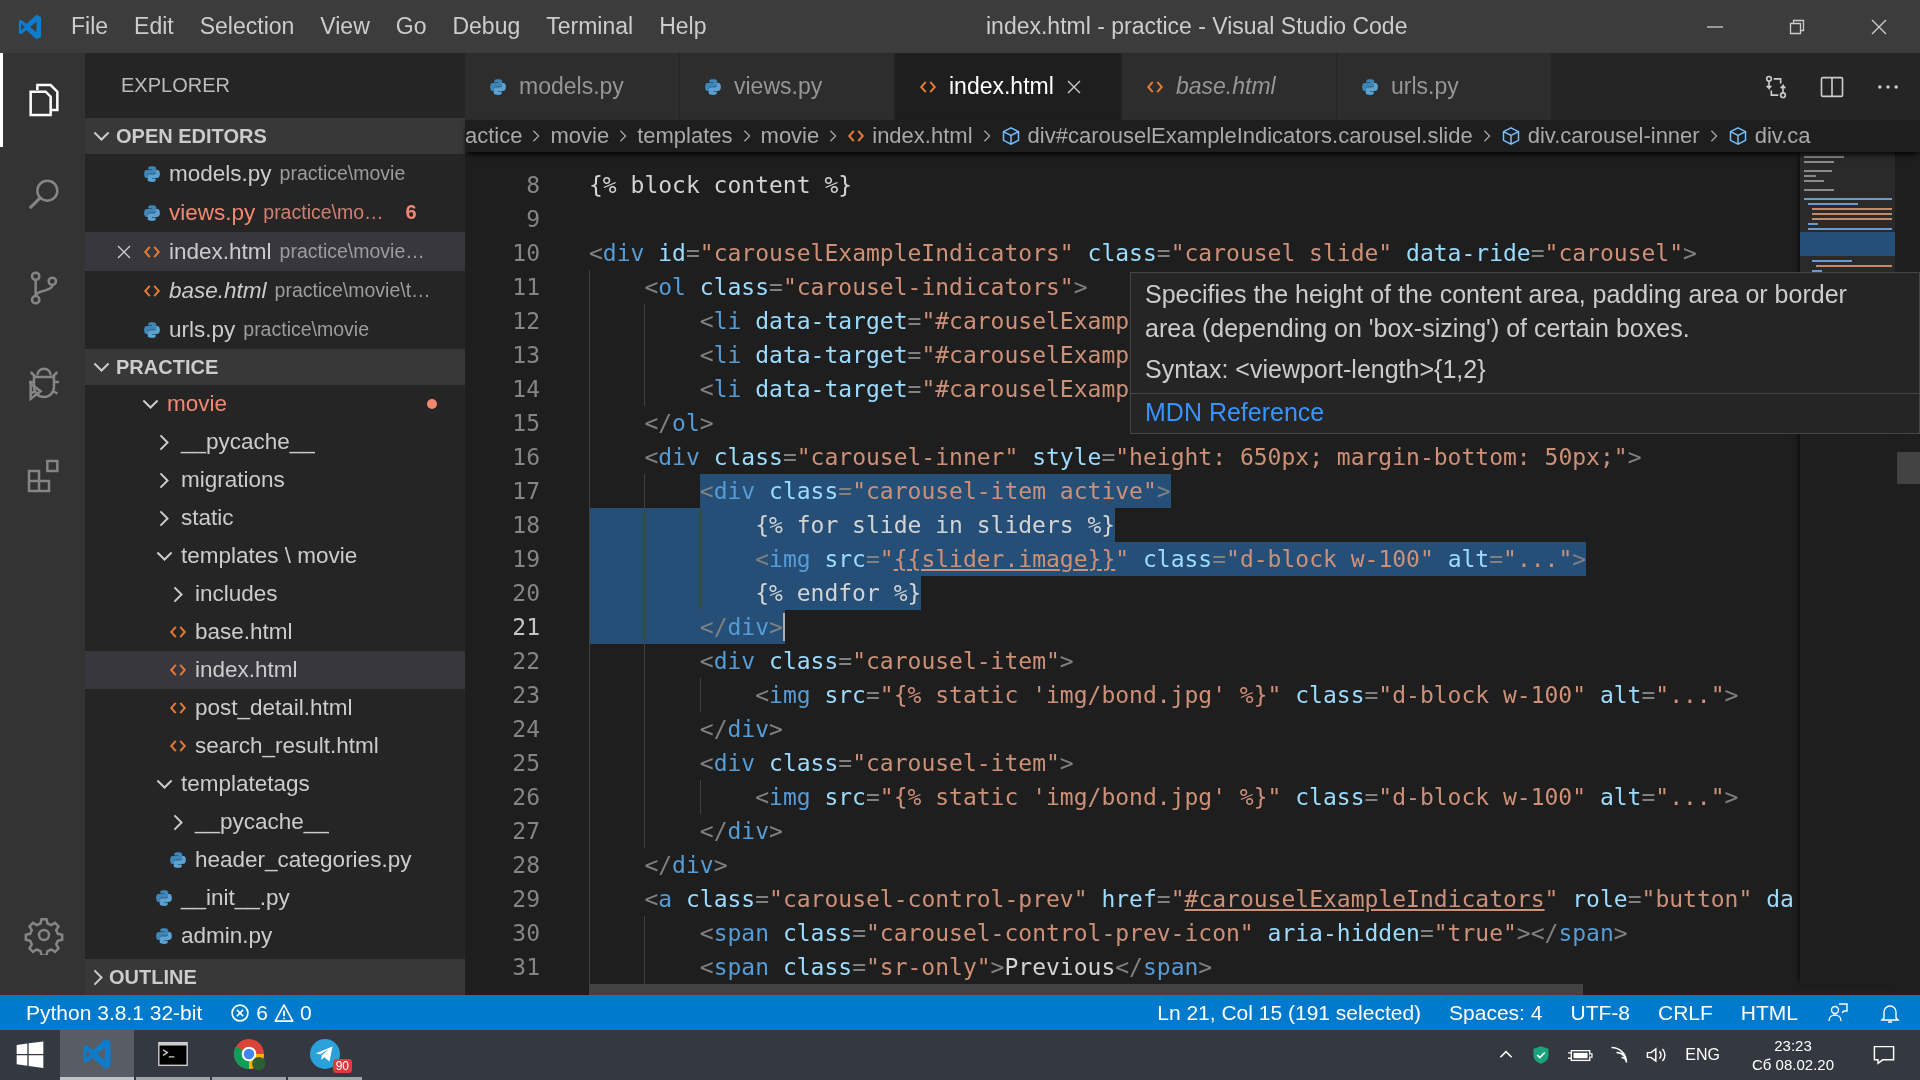 The width and height of the screenshot is (1920, 1080). I want to click on tree-item: templates \ movie, so click(275, 556).